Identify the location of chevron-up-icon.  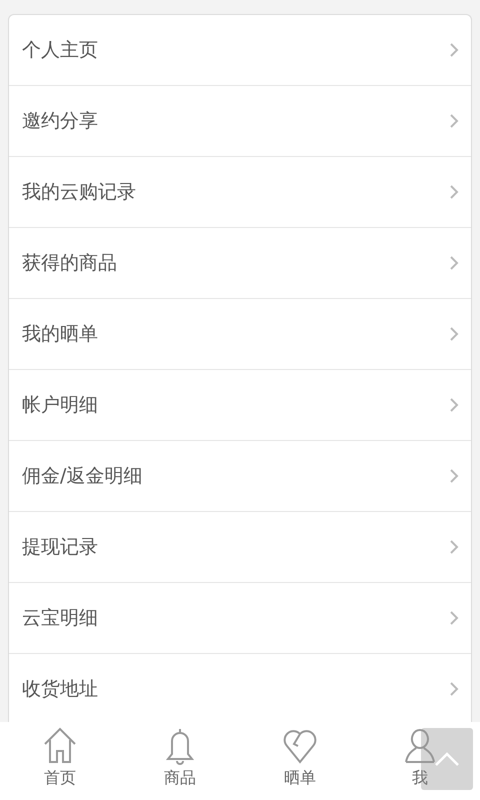
(447, 759).